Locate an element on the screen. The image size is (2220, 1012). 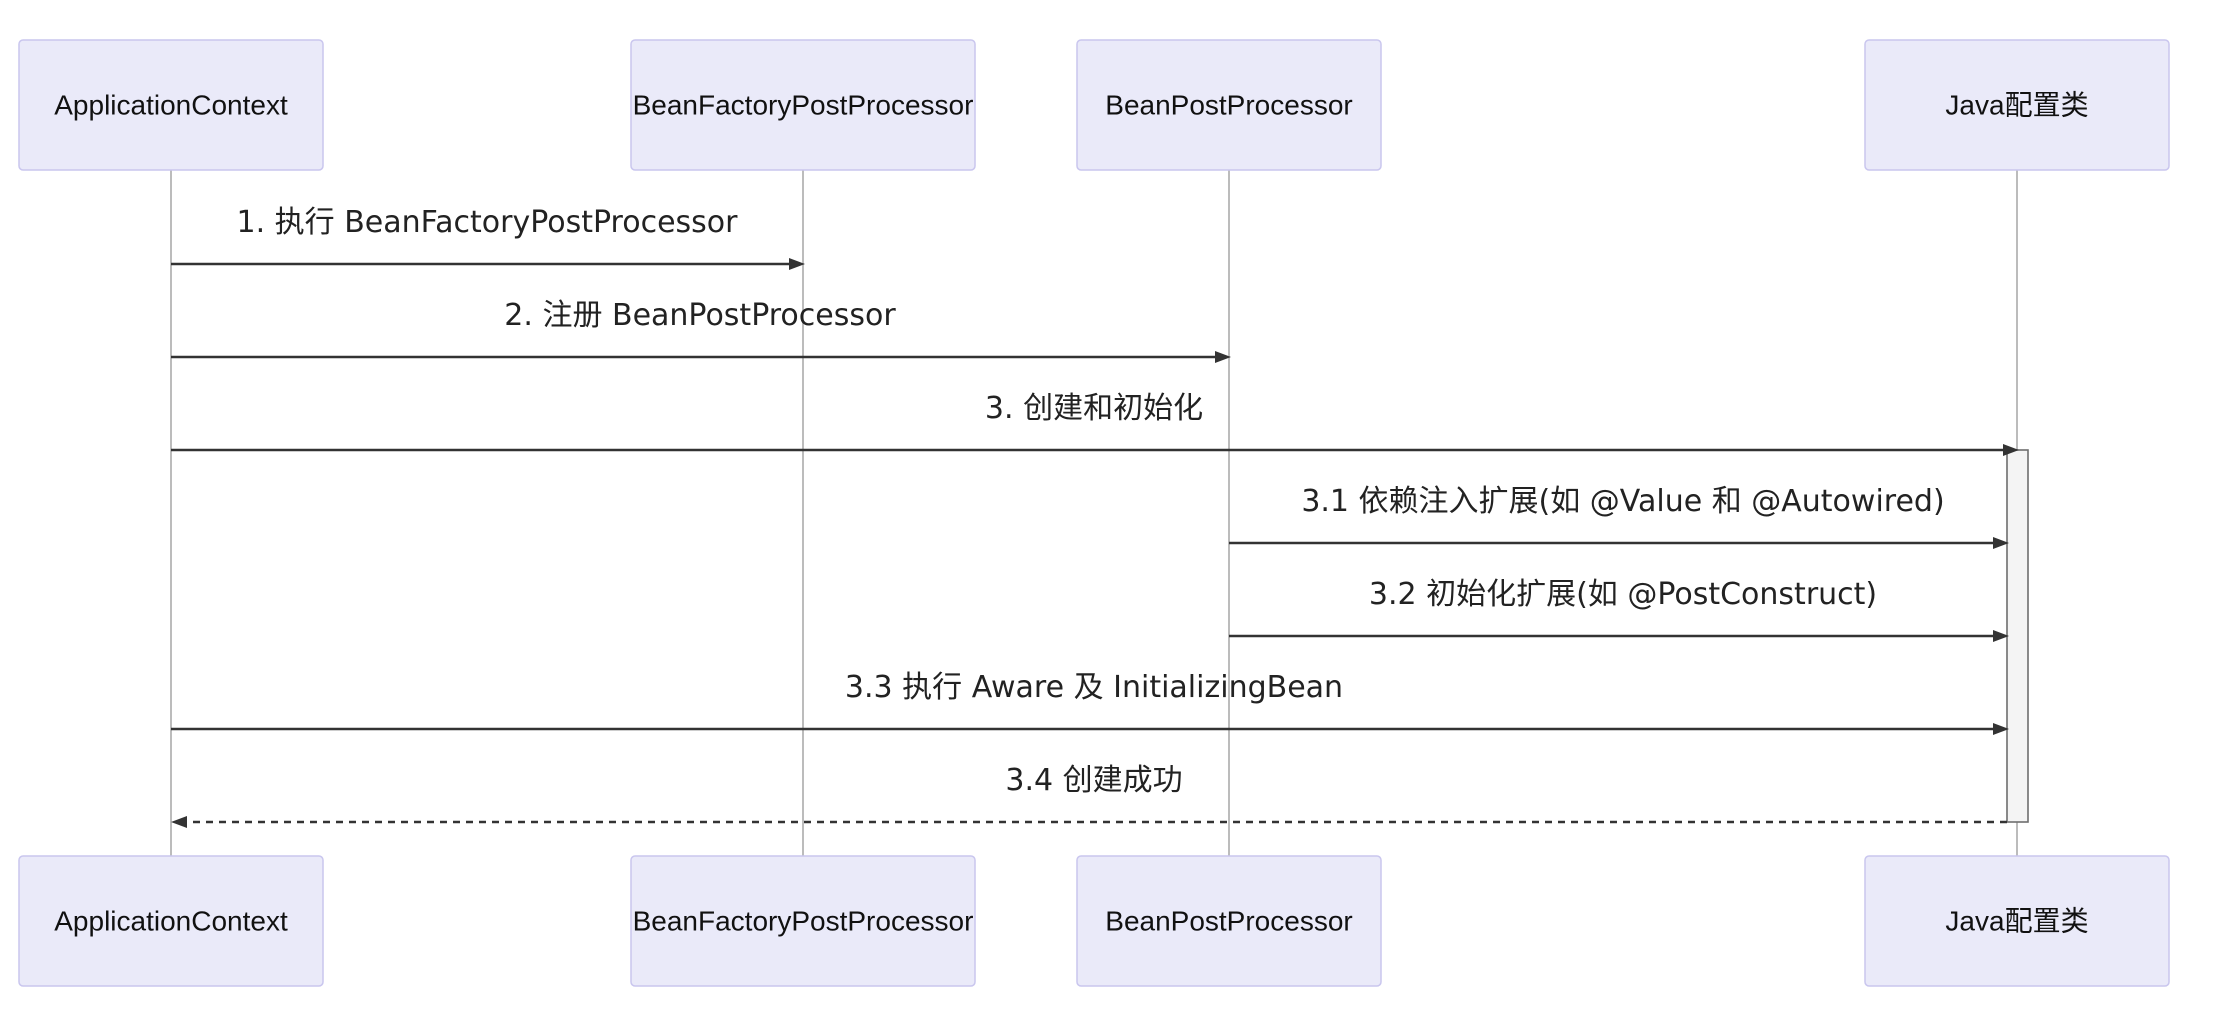
actor-bottom-bpp: BeanPostProcessor is located at coordinates (1229, 921).